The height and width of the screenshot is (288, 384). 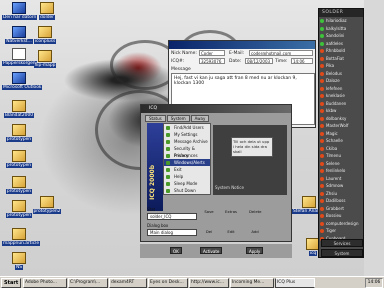 What do you see at coordinates (187, 190) in the screenshot?
I see `menu-item-shut-down: Shut Down` at bounding box center [187, 190].